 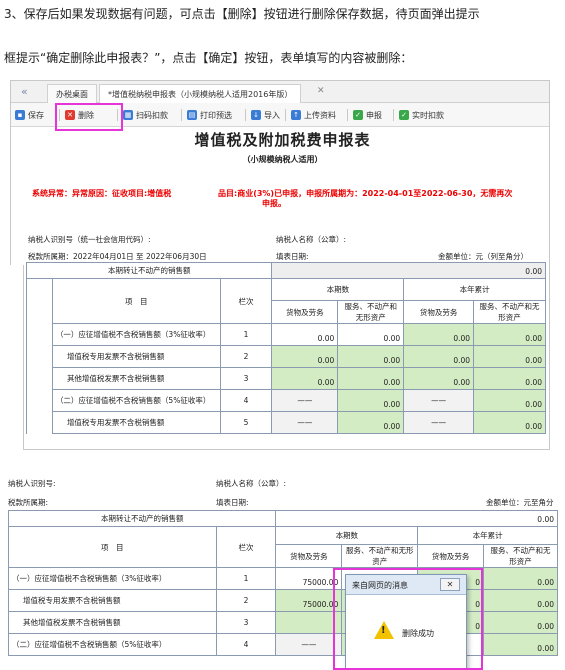 What do you see at coordinates (282, 159) in the screenshot?
I see `form-subtitle: （小规模纳税人适用）` at bounding box center [282, 159].